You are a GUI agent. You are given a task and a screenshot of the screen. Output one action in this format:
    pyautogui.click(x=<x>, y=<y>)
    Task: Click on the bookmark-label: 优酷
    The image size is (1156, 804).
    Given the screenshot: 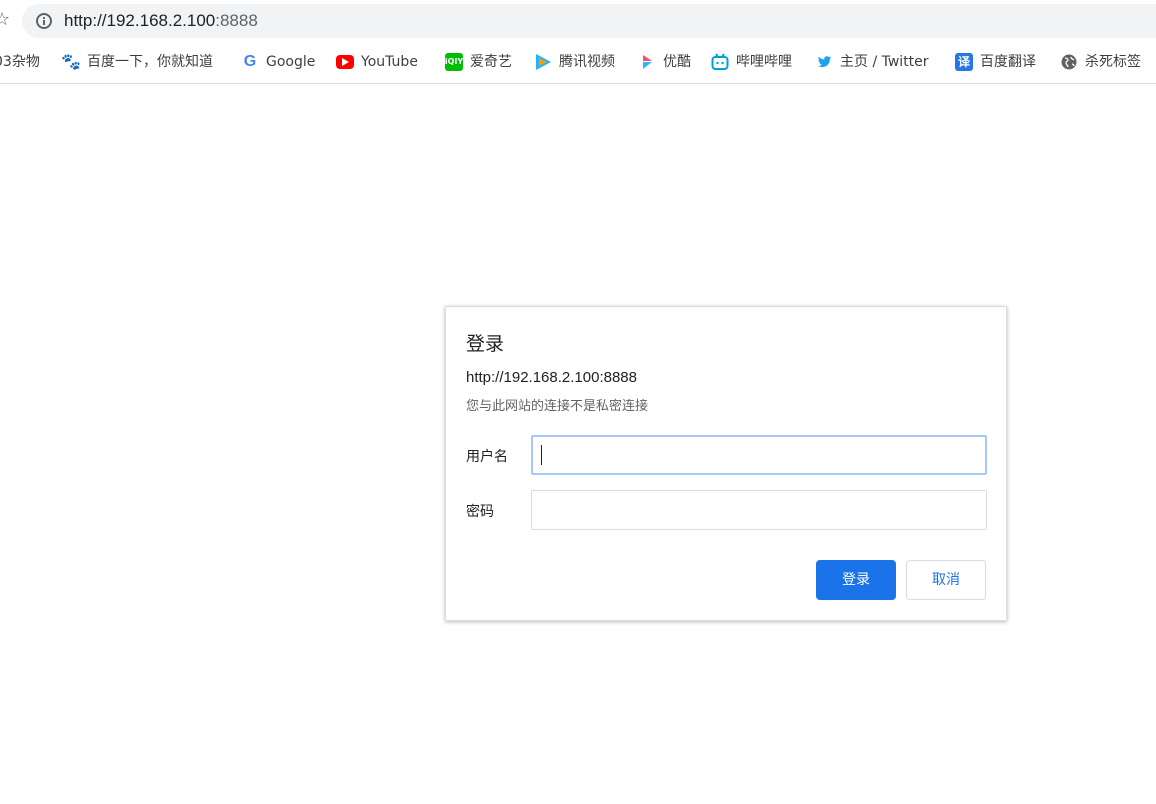 What is the action you would take?
    pyautogui.click(x=677, y=62)
    